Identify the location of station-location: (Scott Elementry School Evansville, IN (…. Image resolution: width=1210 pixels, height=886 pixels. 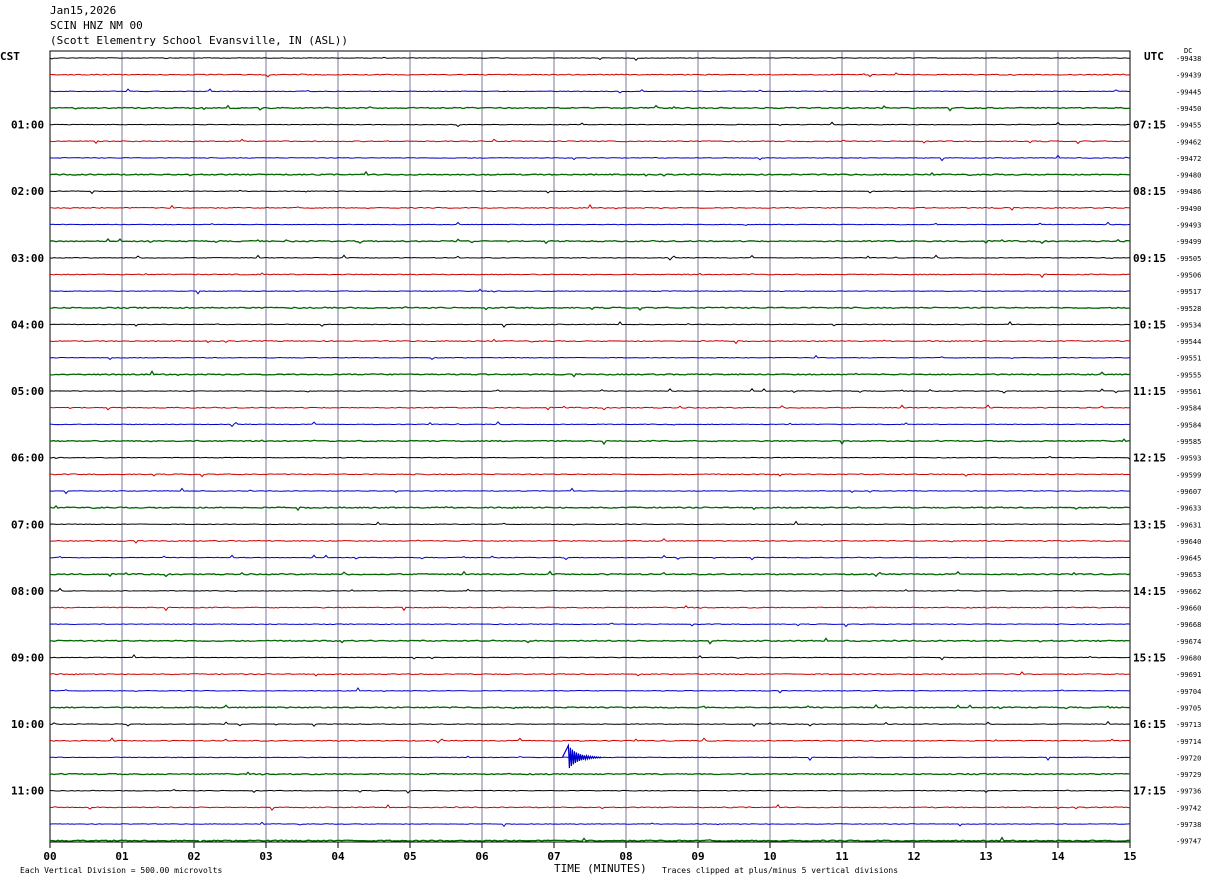
(199, 40).